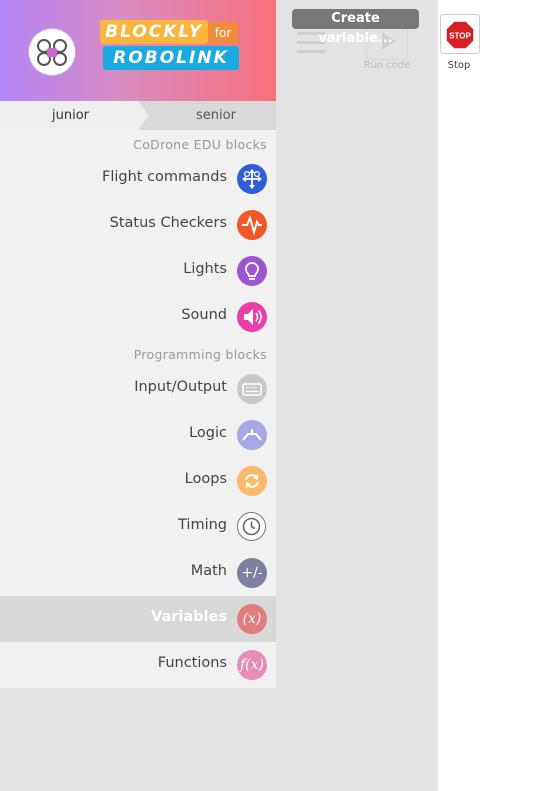  I want to click on category-label: Input/Output, so click(180, 387).